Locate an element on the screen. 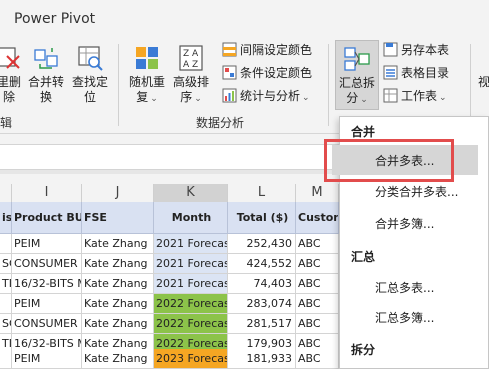 This screenshot has width=489, height=369. column-header-i: I is located at coordinates (47, 193).